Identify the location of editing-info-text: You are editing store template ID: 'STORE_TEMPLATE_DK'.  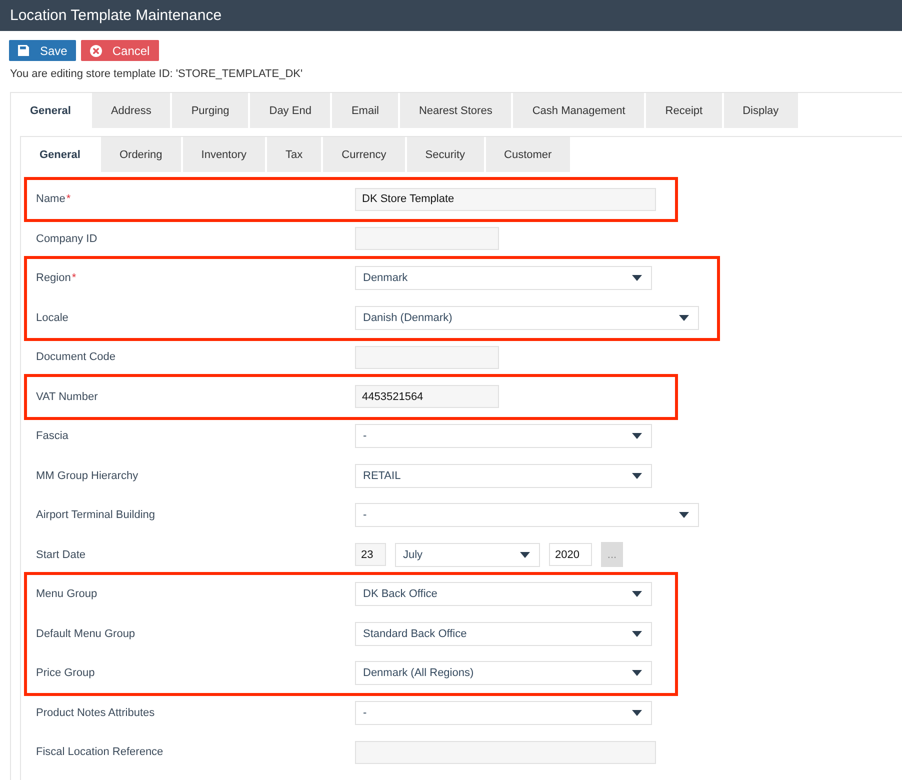
(157, 74).